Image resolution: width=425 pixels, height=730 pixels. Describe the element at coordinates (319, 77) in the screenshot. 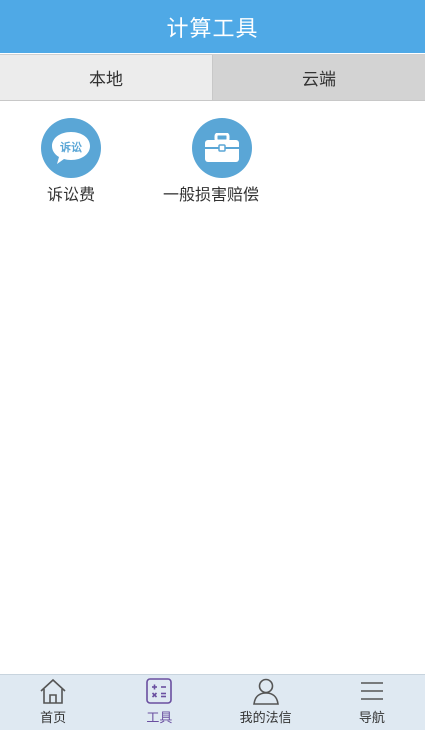

I see `tab-cloud: 云端` at that location.